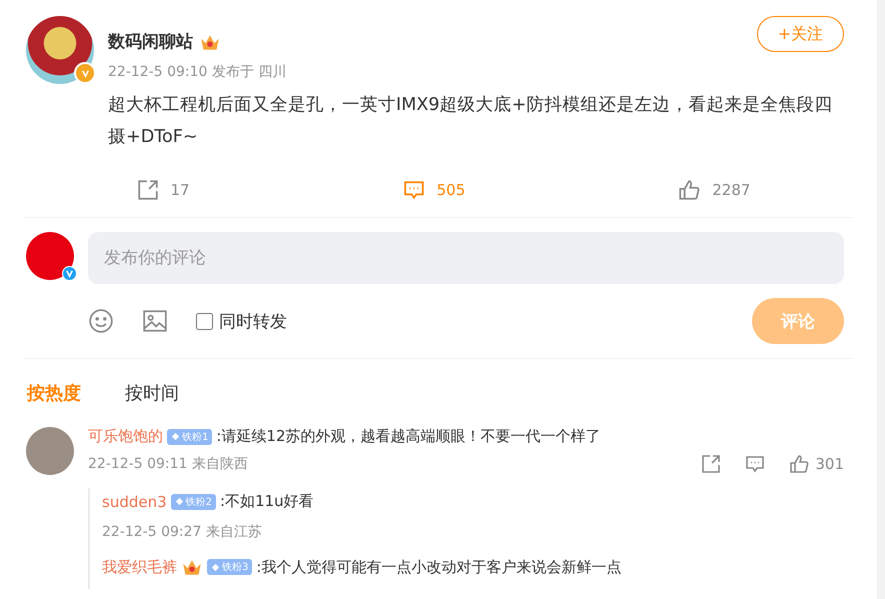 The image size is (885, 599). Describe the element at coordinates (139, 567) in the screenshot. I see `commenter-name: 我爱织毛裤` at that location.